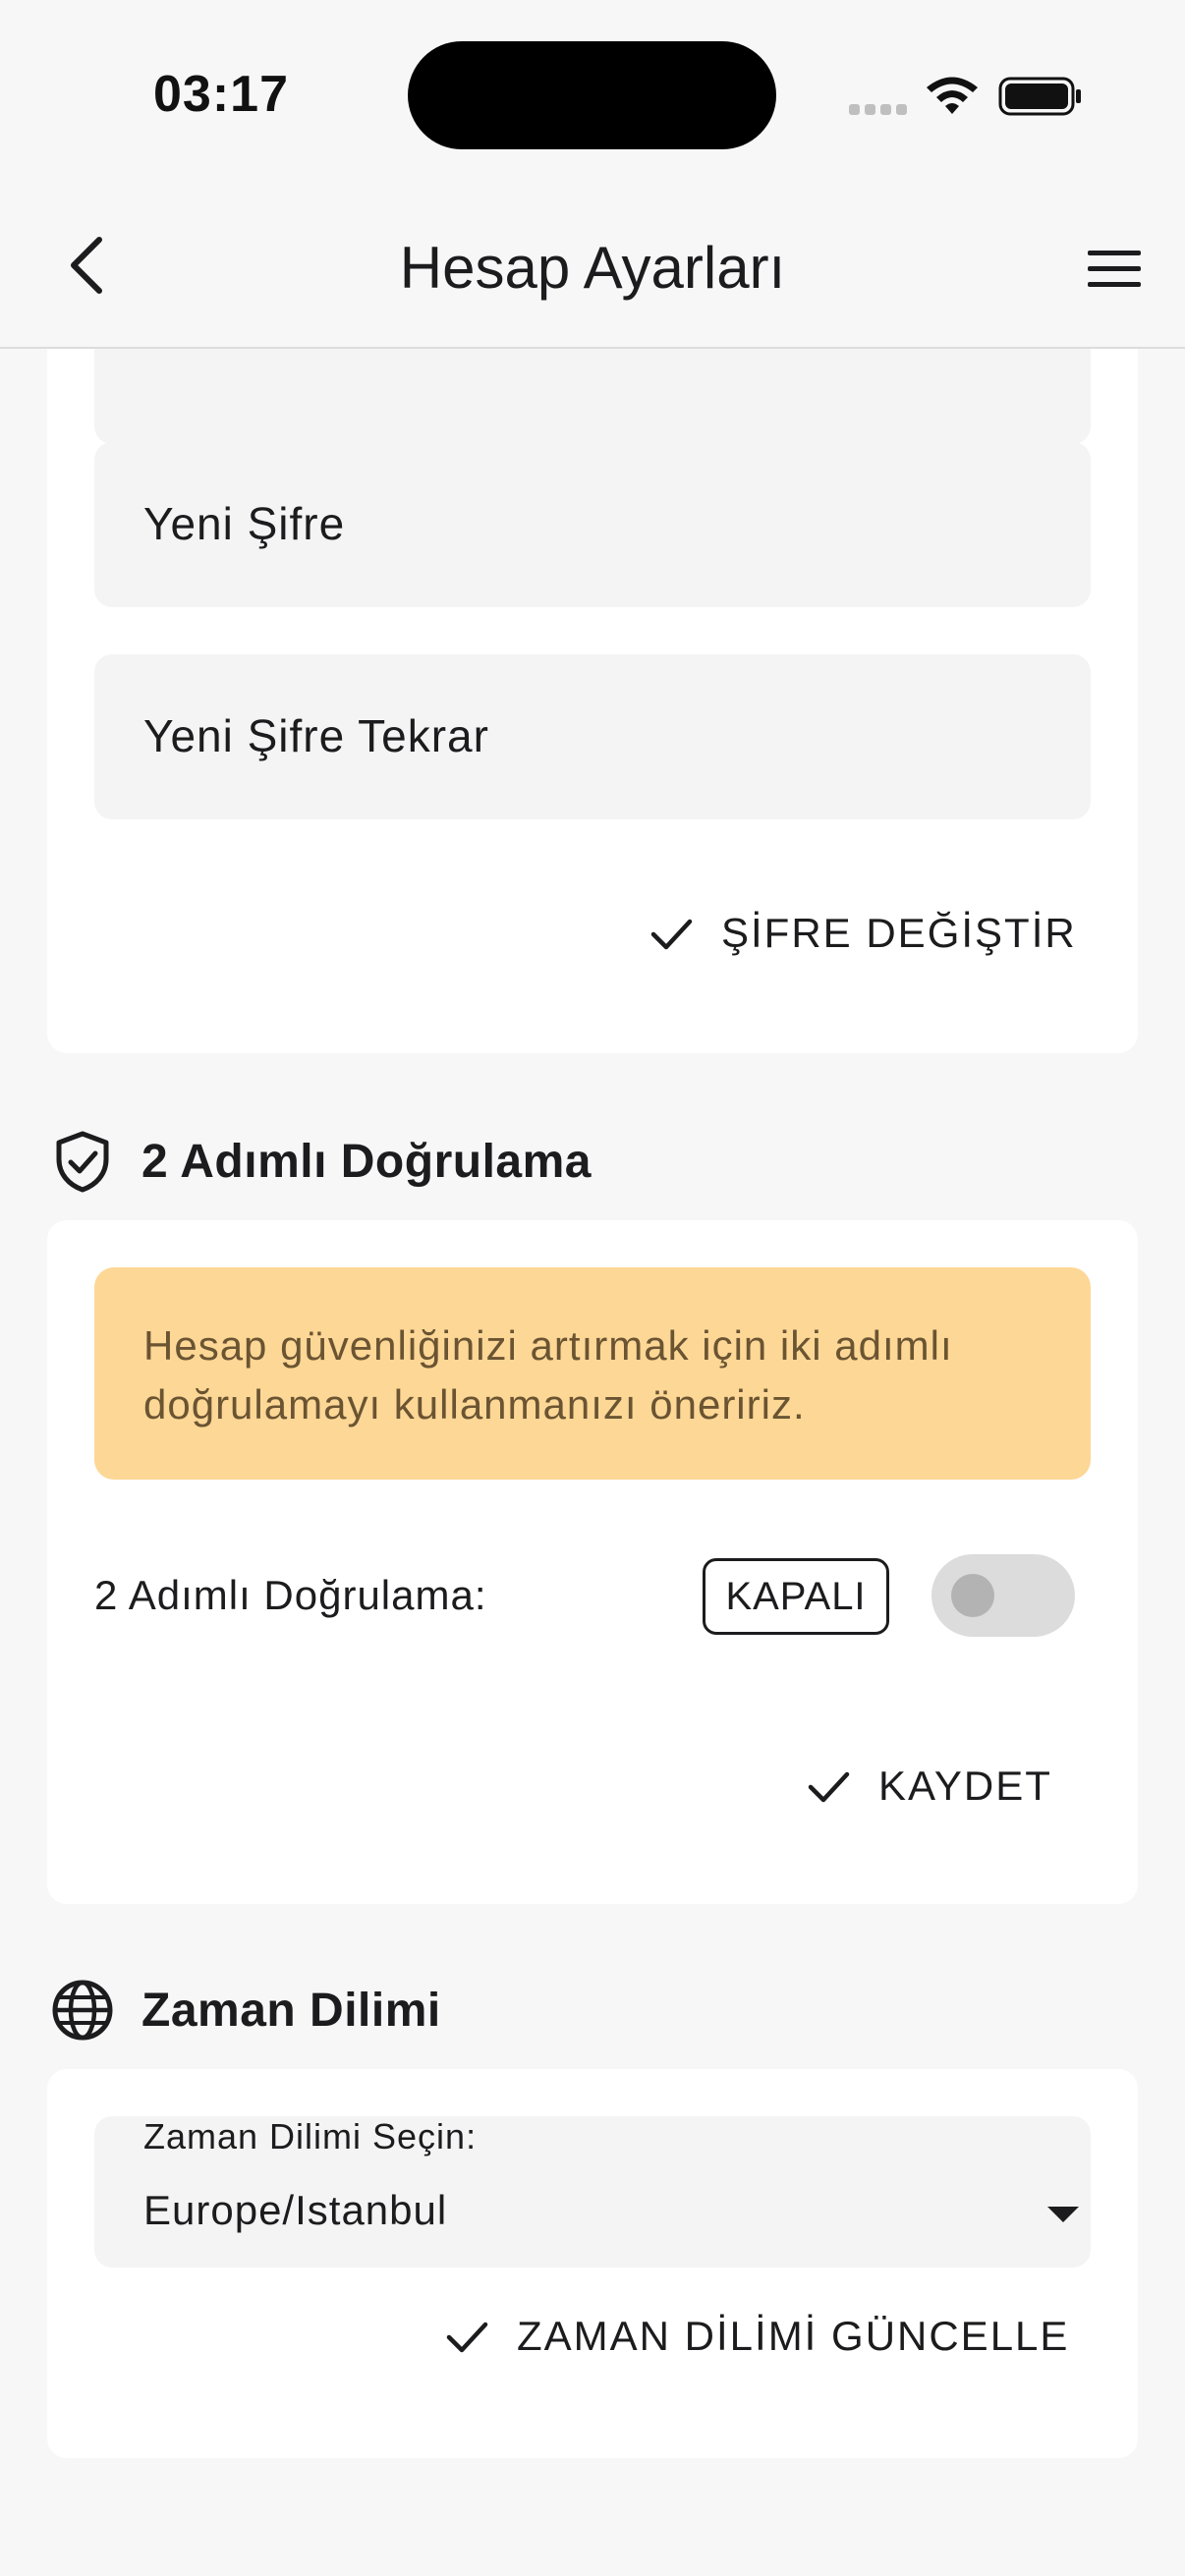  I want to click on save-two-factor-button: KAYDET, so click(929, 1786).